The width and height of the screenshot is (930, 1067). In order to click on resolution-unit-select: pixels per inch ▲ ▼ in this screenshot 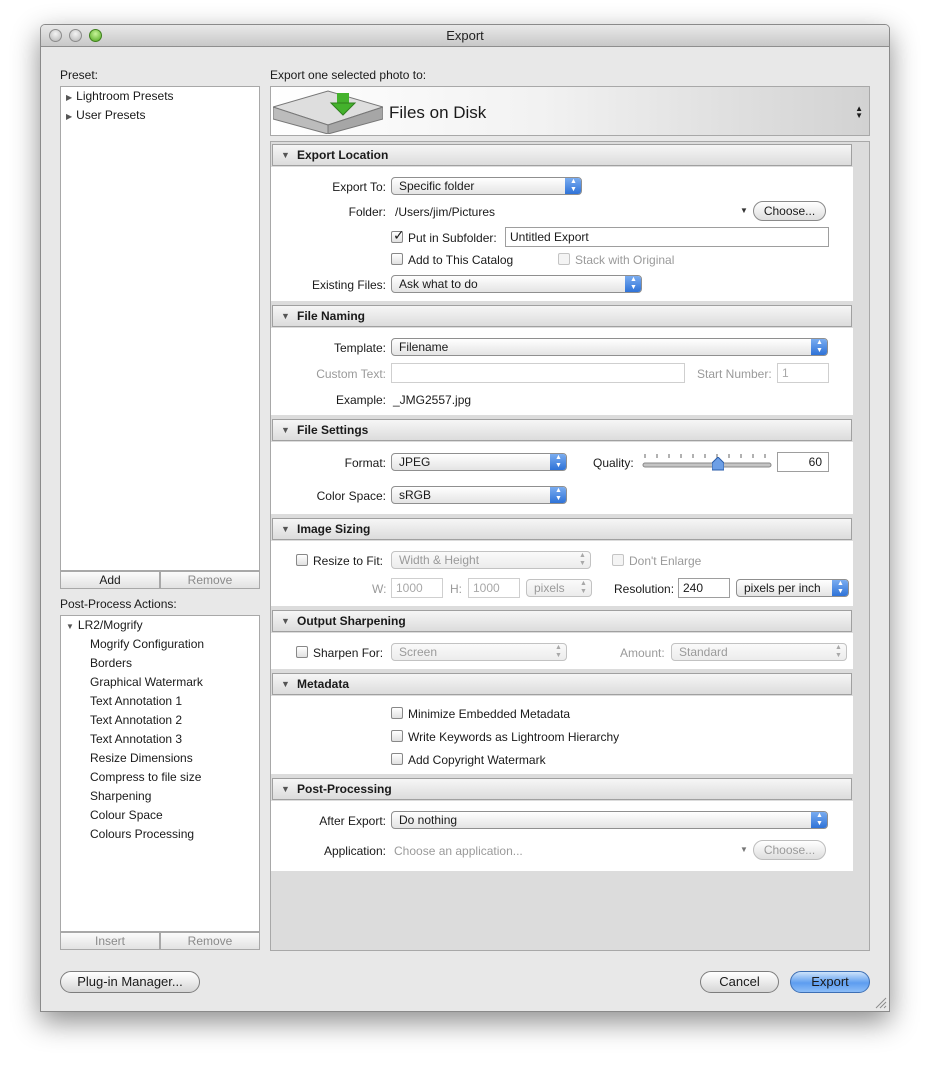, I will do `click(792, 588)`.